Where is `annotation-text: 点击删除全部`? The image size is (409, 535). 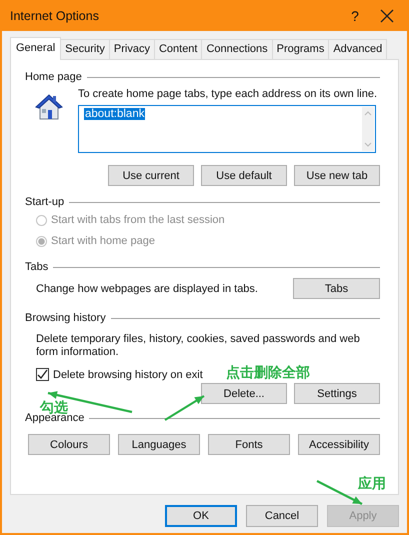
annotation-text: 点击删除全部 is located at coordinates (268, 373).